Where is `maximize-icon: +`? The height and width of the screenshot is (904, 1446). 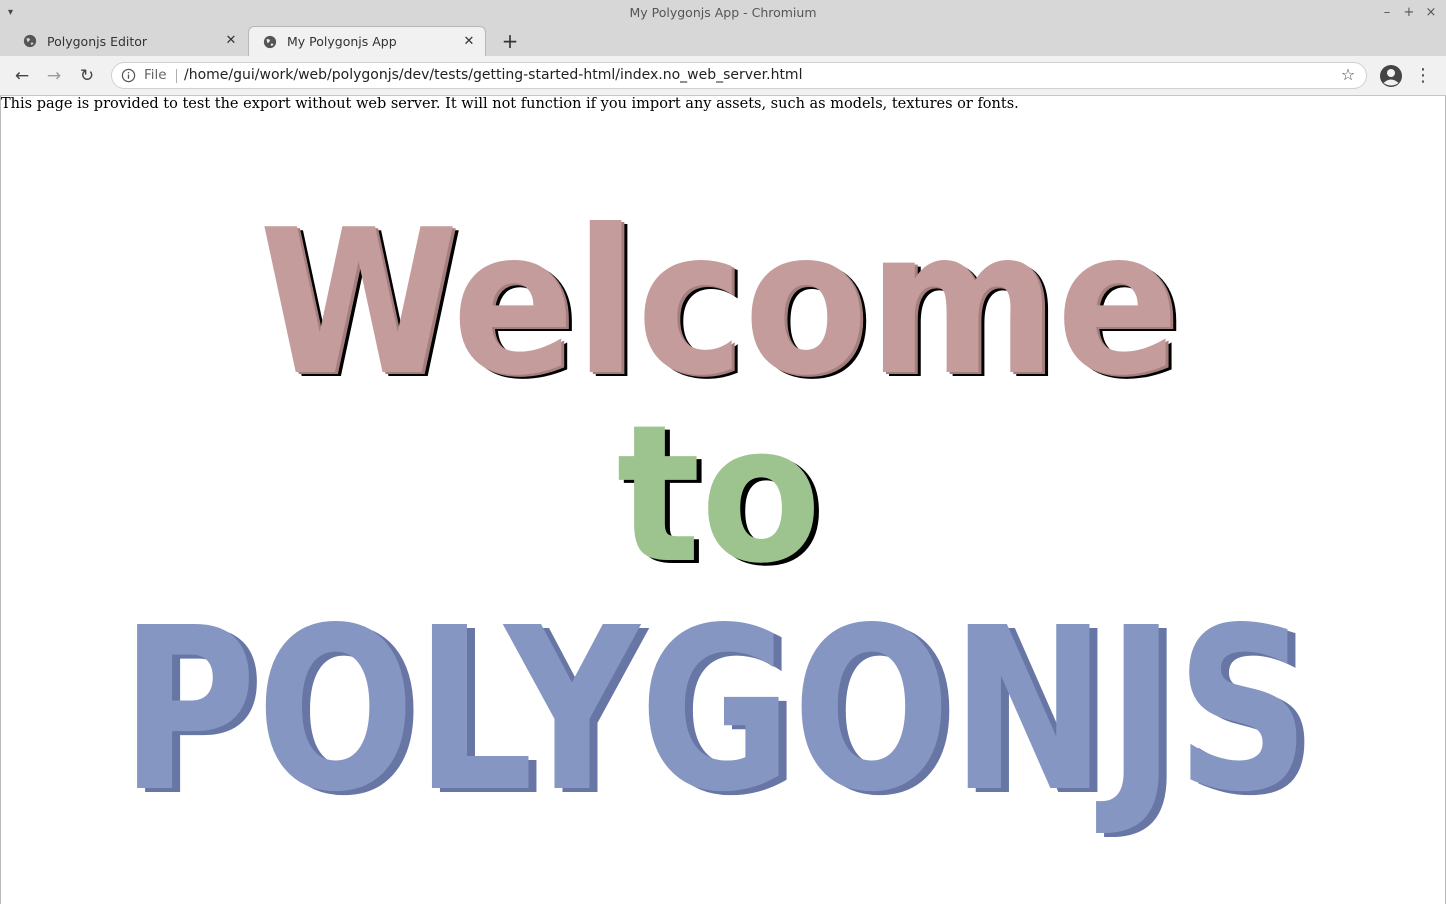 maximize-icon: + is located at coordinates (1409, 13).